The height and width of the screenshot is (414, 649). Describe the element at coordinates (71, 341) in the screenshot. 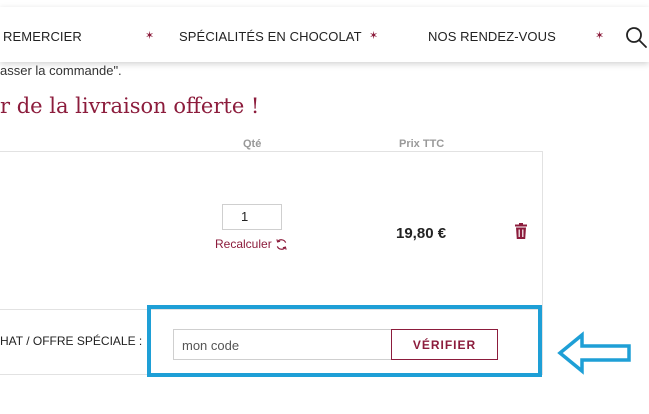

I see `promo-code-label: HAT / OFFRE SPÉCIALE :` at that location.